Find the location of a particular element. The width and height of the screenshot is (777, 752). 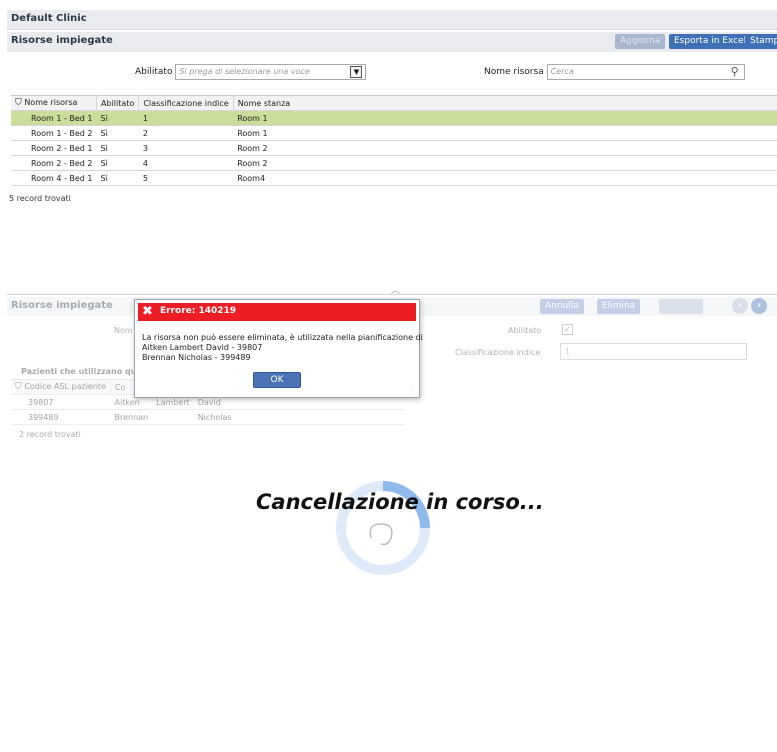

cell-indice: 1 is located at coordinates (186, 118).